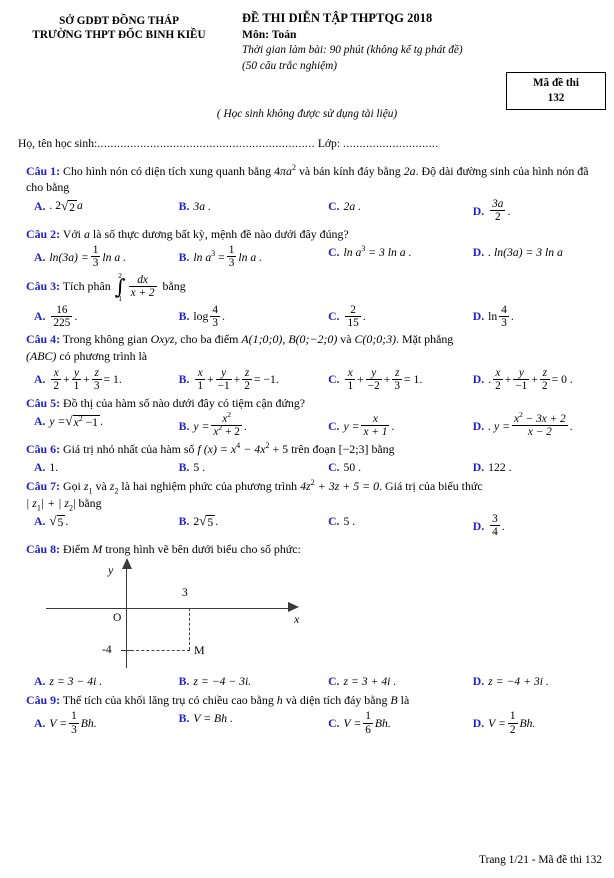  Describe the element at coordinates (51, 504) in the screenshot. I see `question-7-expr: | z1| + | z2|` at that location.